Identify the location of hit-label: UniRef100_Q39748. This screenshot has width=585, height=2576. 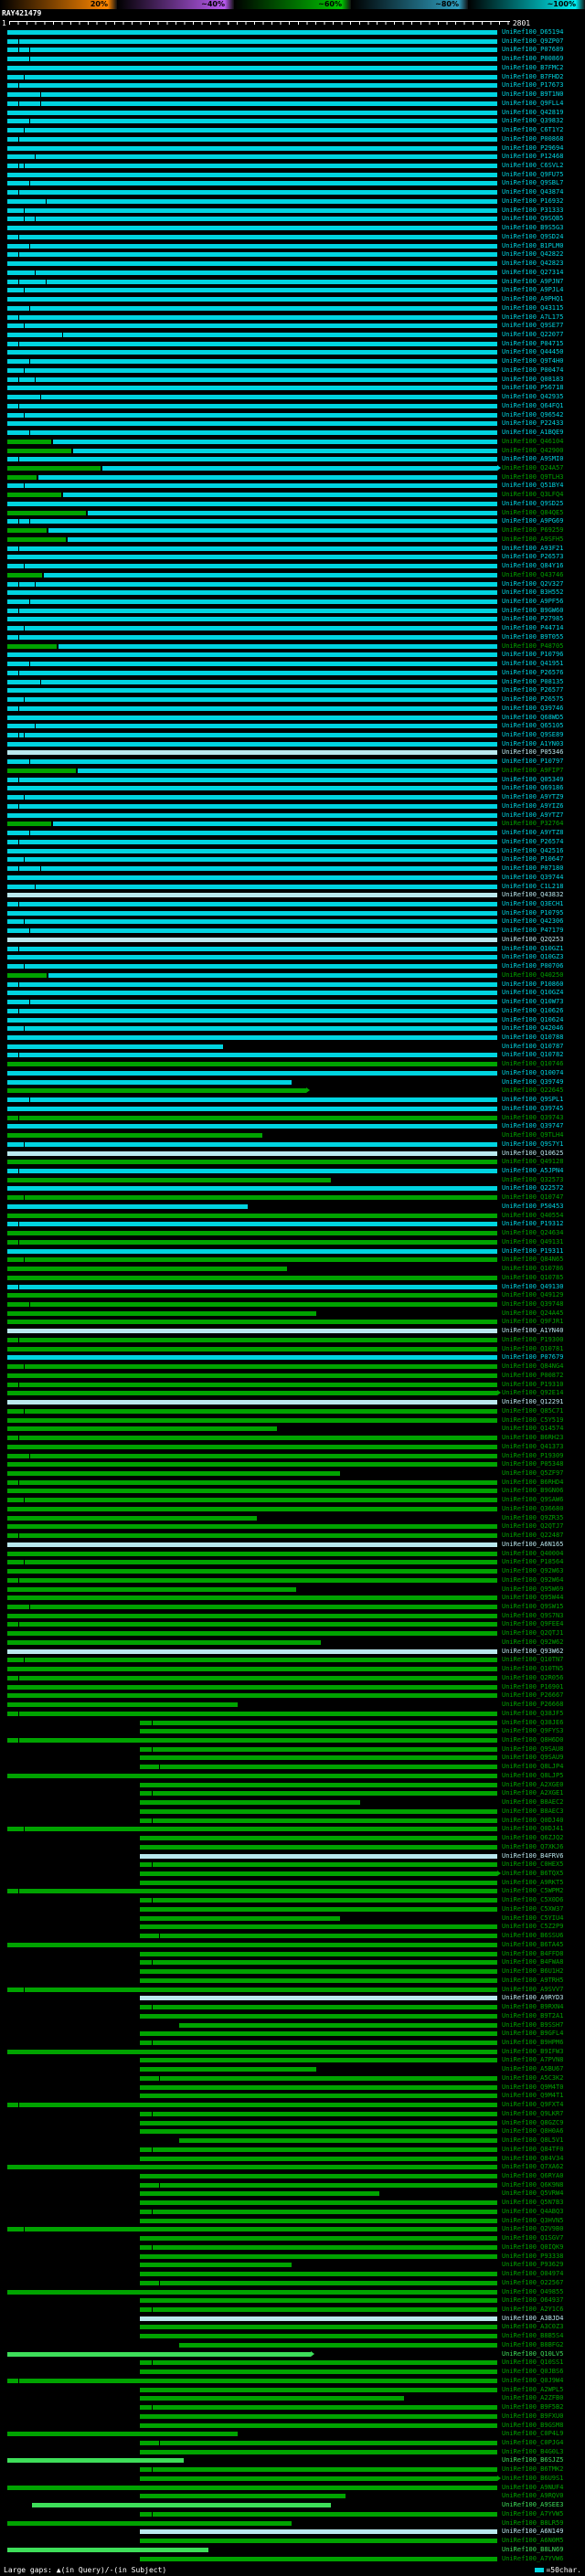
(530, 1304).